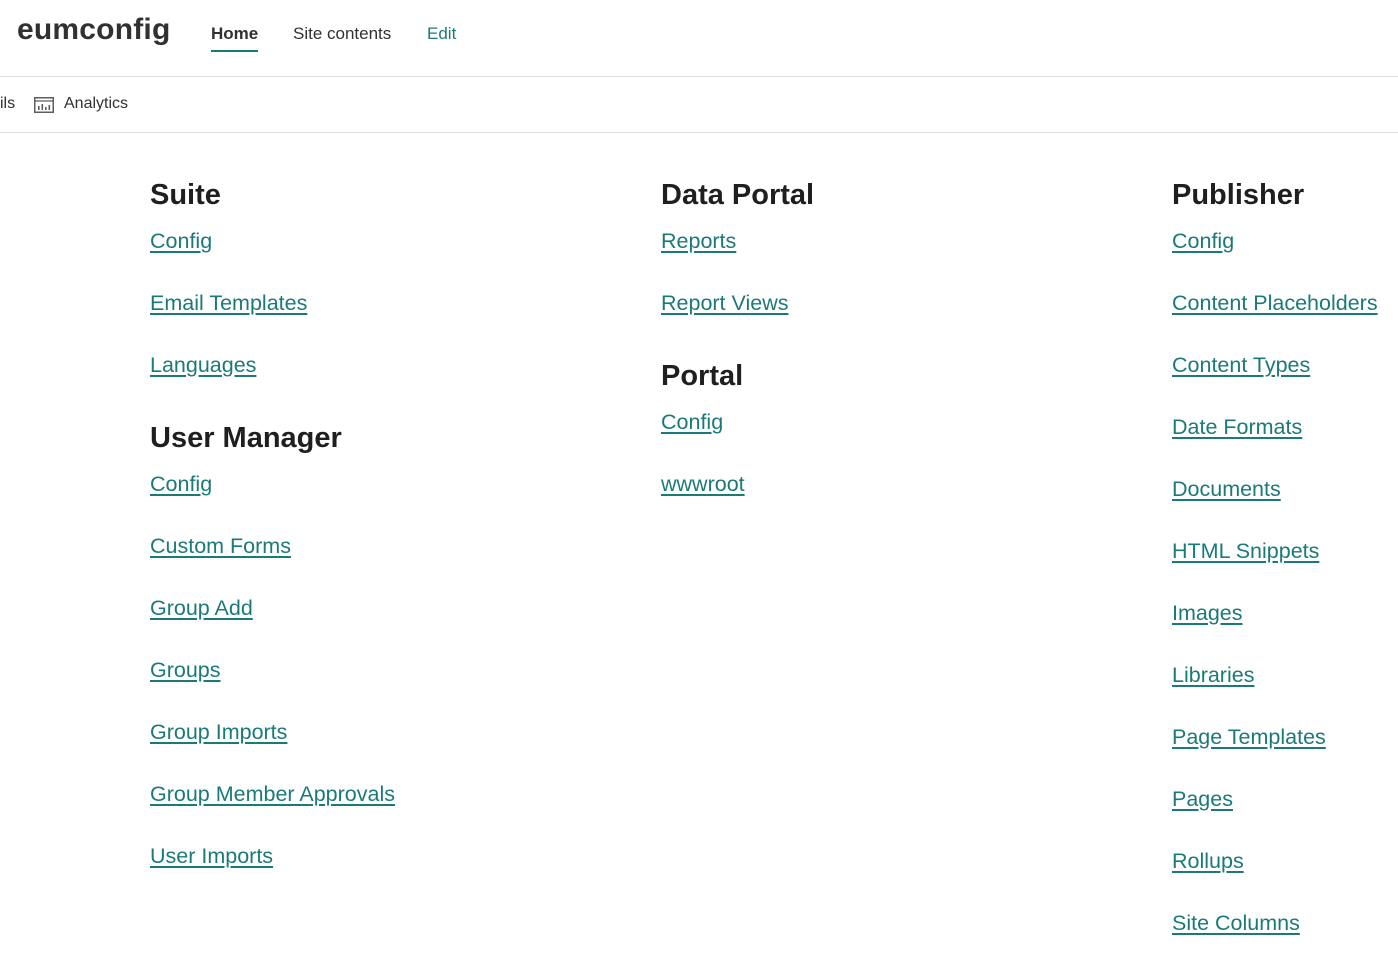  Describe the element at coordinates (7, 104) in the screenshot. I see `command-bar-partial-item: ils` at that location.